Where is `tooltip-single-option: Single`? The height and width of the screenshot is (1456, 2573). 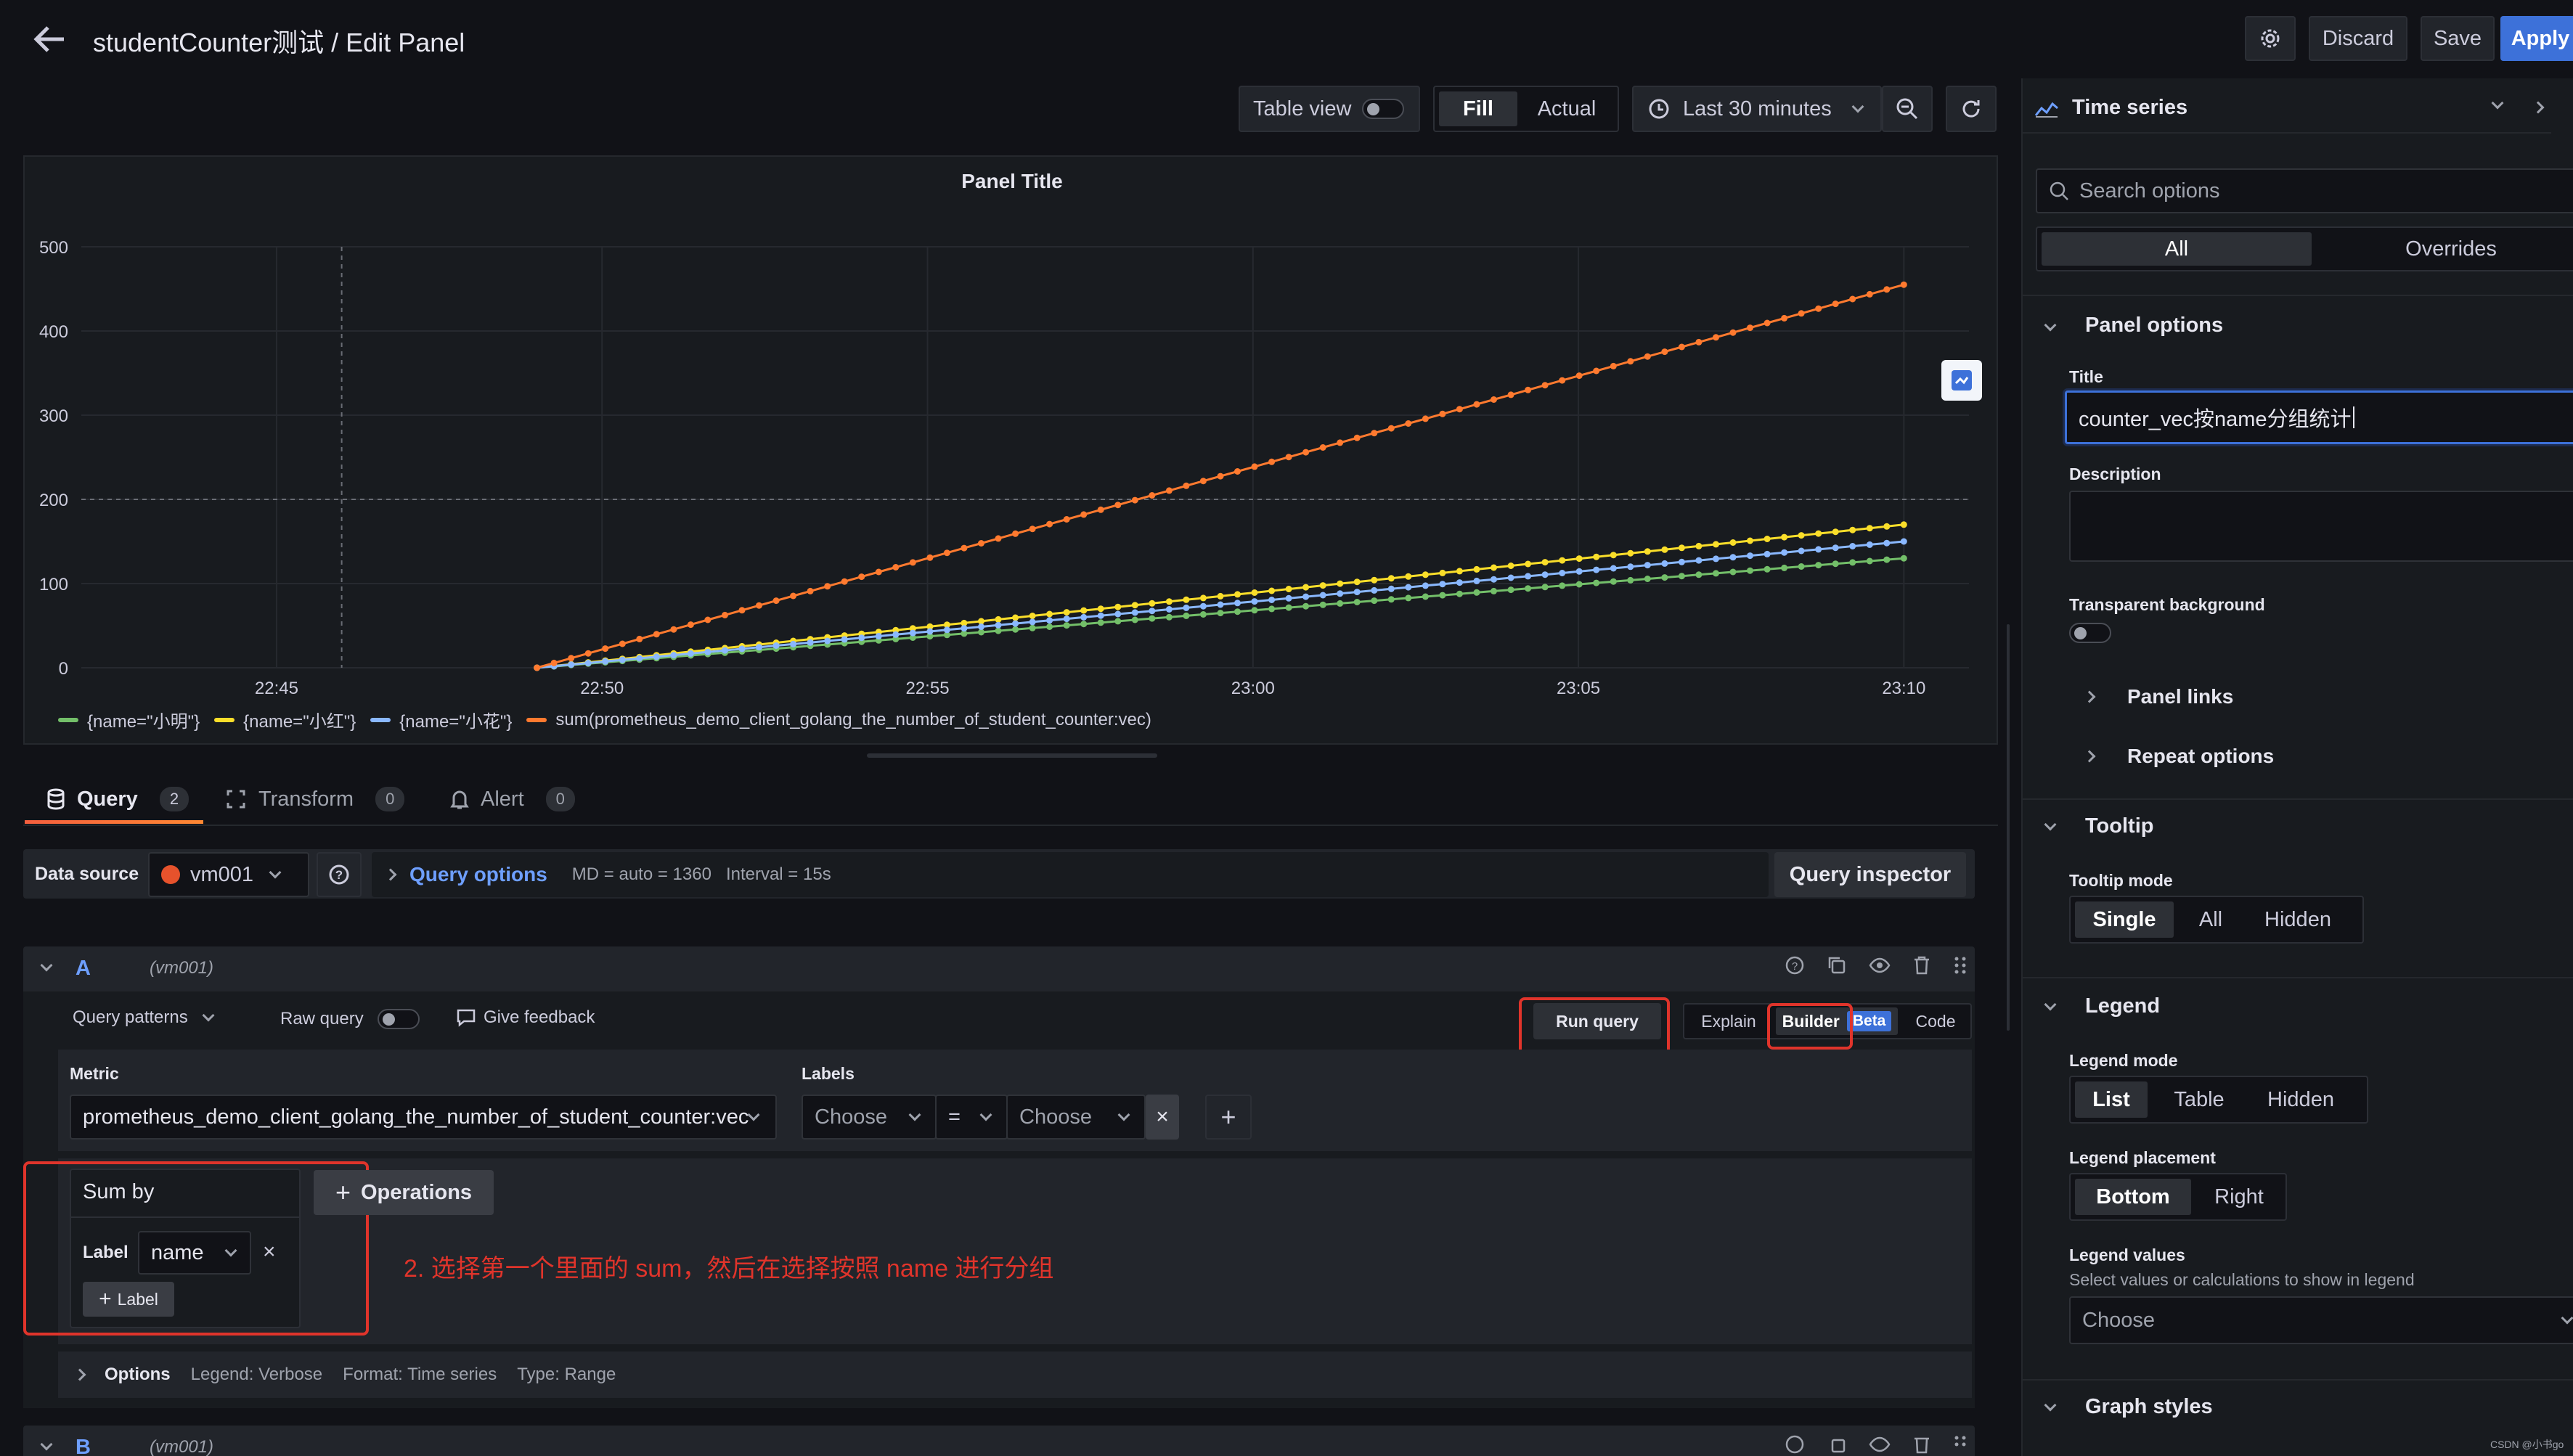 tooltip-single-option: Single is located at coordinates (2124, 919).